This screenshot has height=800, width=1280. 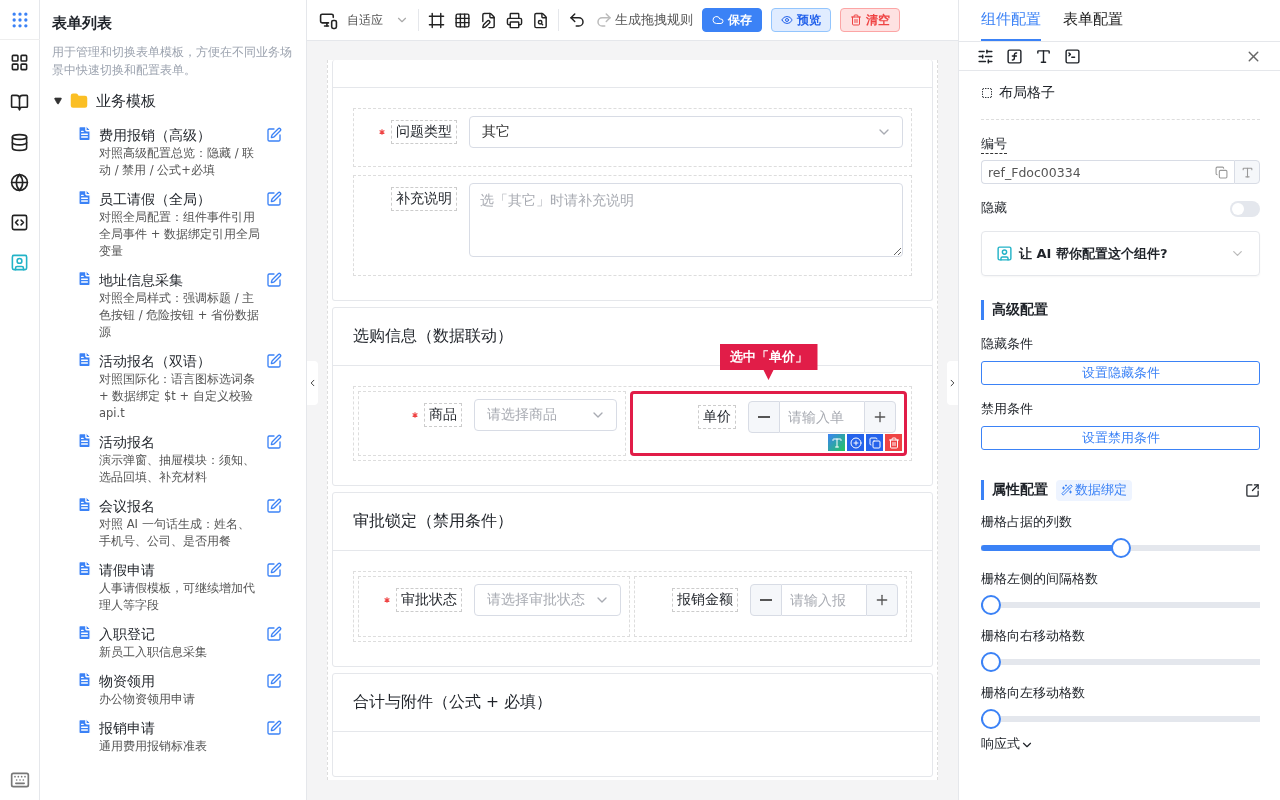 I want to click on panel-tab: 组件配置, so click(x=1011, y=20).